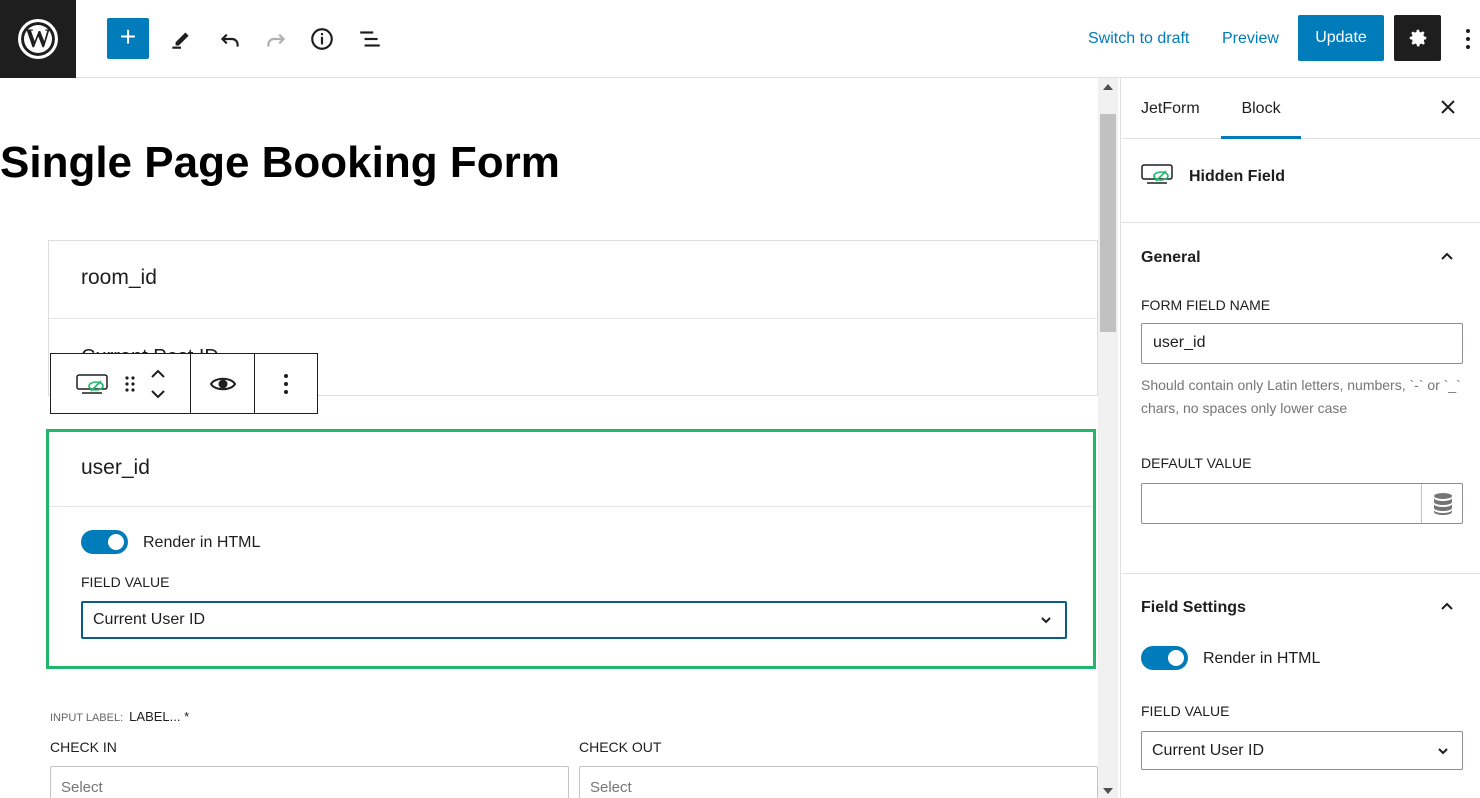 The height and width of the screenshot is (798, 1480). I want to click on info-icon, so click(322, 39).